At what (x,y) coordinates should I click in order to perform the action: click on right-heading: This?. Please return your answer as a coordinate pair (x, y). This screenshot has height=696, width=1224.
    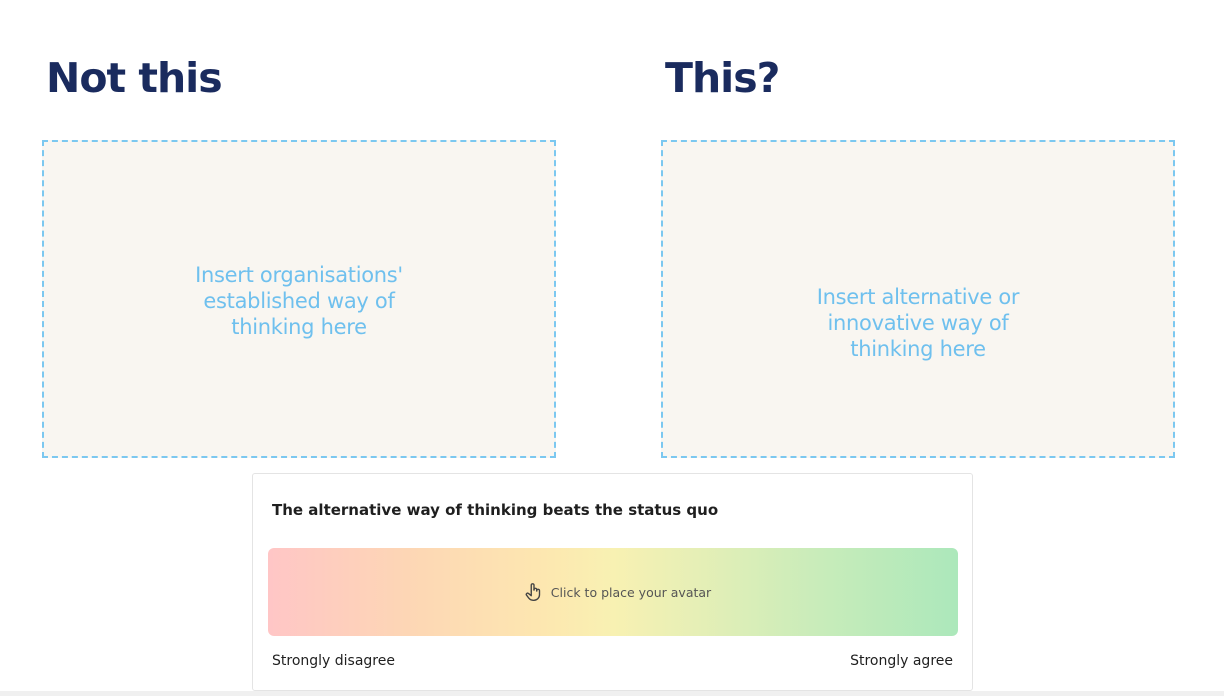
    Looking at the image, I should click on (722, 78).